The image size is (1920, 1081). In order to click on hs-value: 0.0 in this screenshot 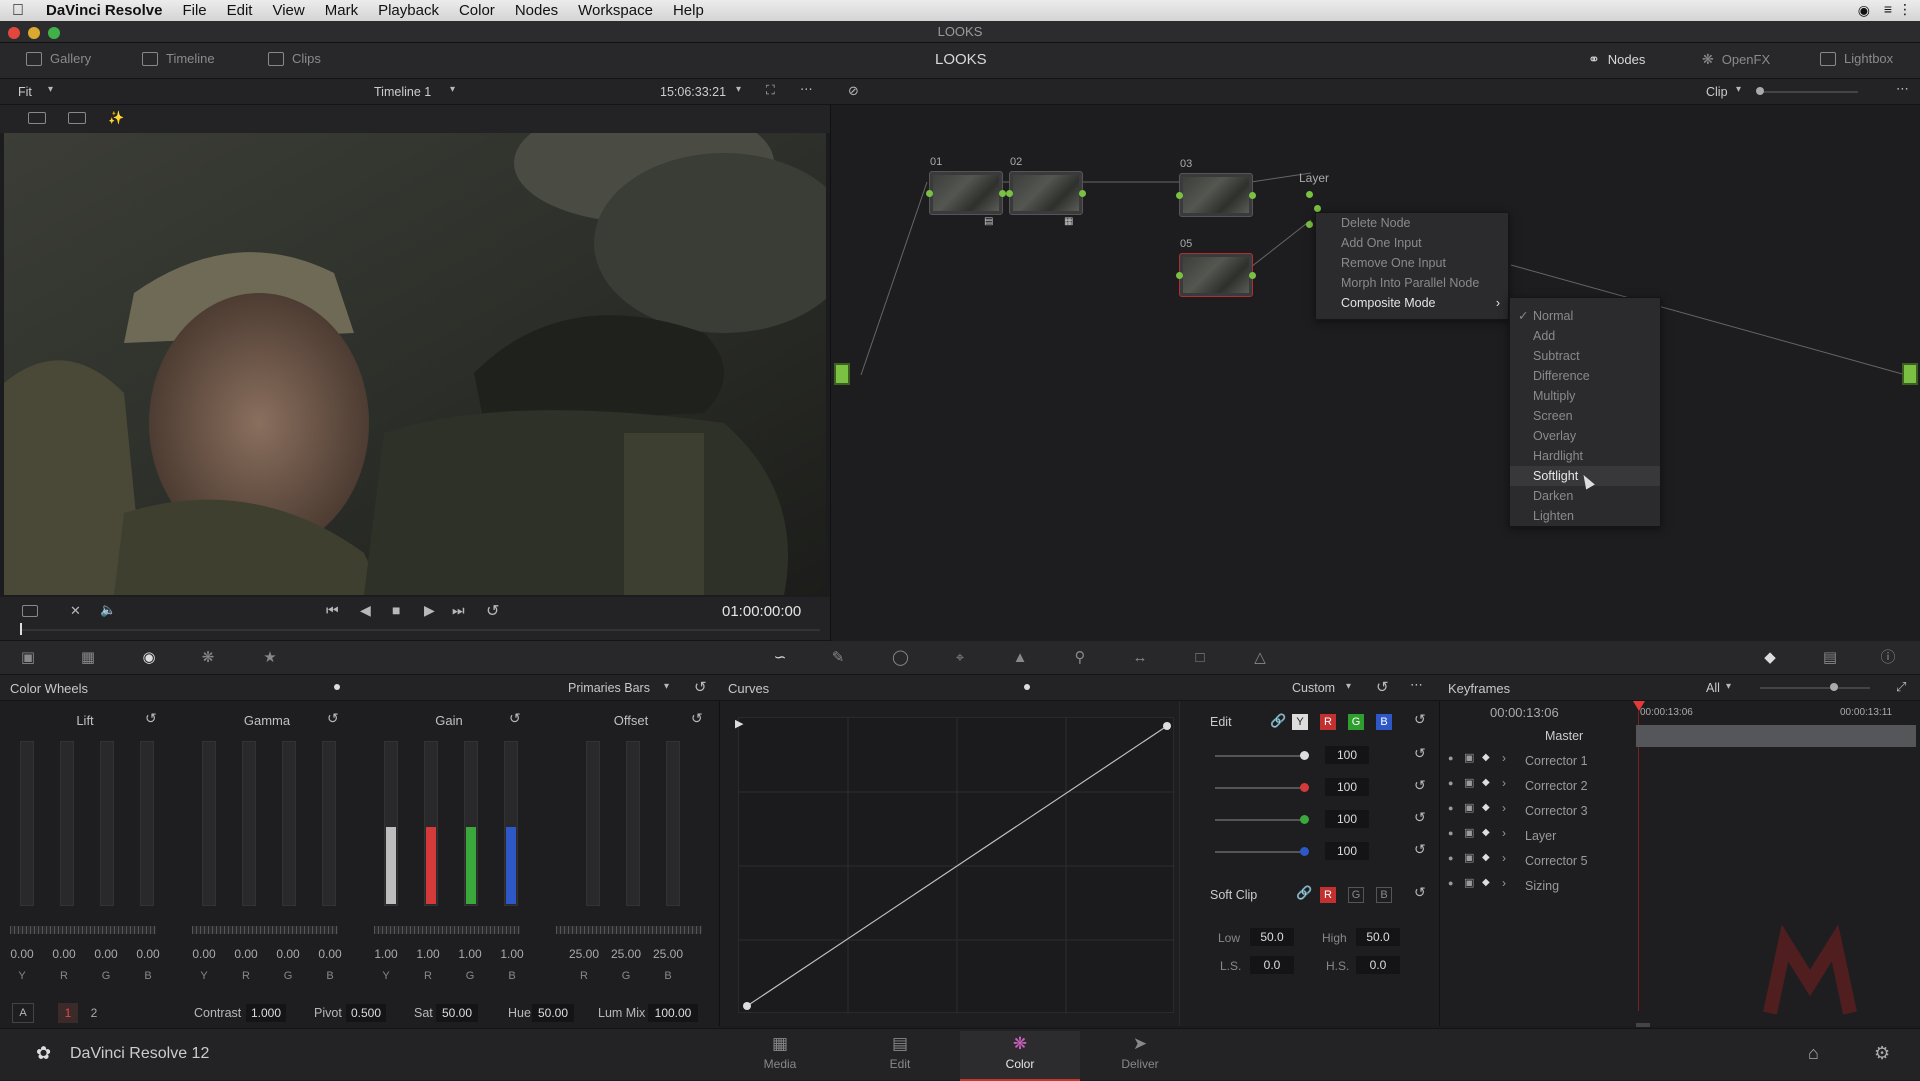, I will do `click(1378, 965)`.